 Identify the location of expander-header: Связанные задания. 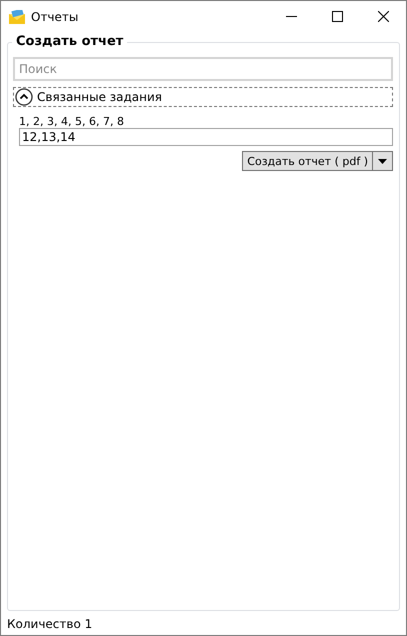
(203, 97).